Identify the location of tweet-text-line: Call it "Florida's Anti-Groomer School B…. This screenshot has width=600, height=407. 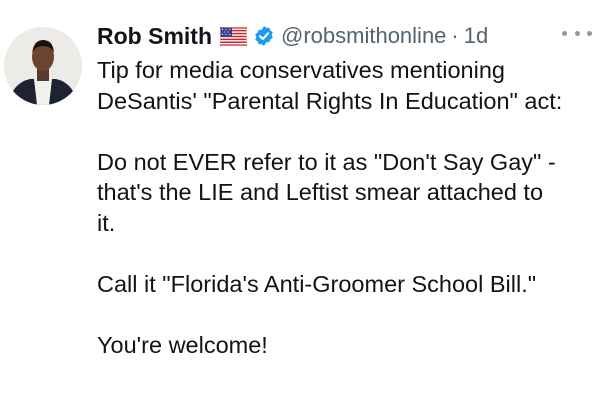
(317, 283).